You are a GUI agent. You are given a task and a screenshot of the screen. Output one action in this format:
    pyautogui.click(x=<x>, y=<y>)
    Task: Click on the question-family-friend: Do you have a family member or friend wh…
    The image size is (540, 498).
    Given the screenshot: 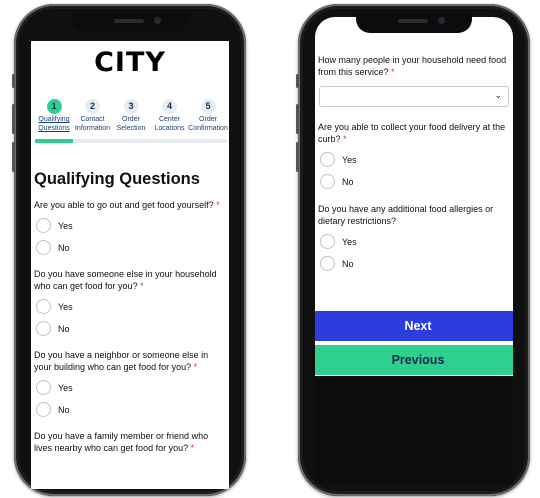 What is the action you would take?
    pyautogui.click(x=121, y=442)
    